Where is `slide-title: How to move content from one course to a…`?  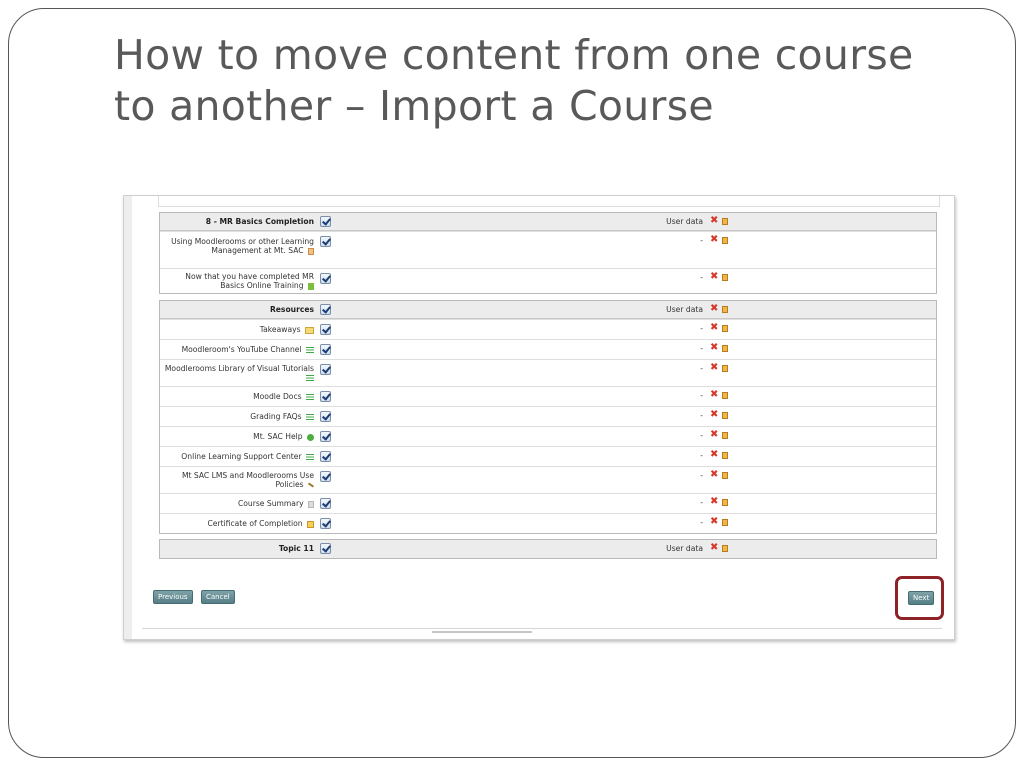
slide-title: How to move content from one course to a… is located at coordinates (544, 81).